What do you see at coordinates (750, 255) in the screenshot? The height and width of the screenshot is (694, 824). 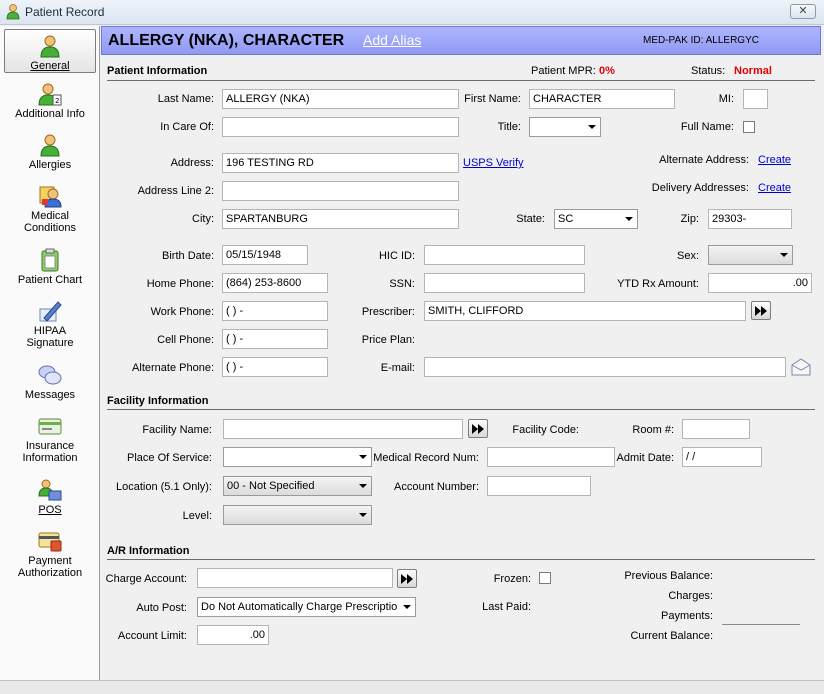 I see `sex-select` at bounding box center [750, 255].